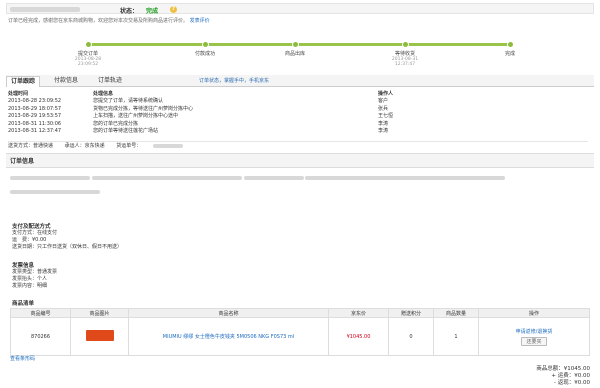 This screenshot has width=600, height=388. Describe the element at coordinates (35, 101) in the screenshot. I see `cell-time: 2013-08-28 23:09:52` at that location.